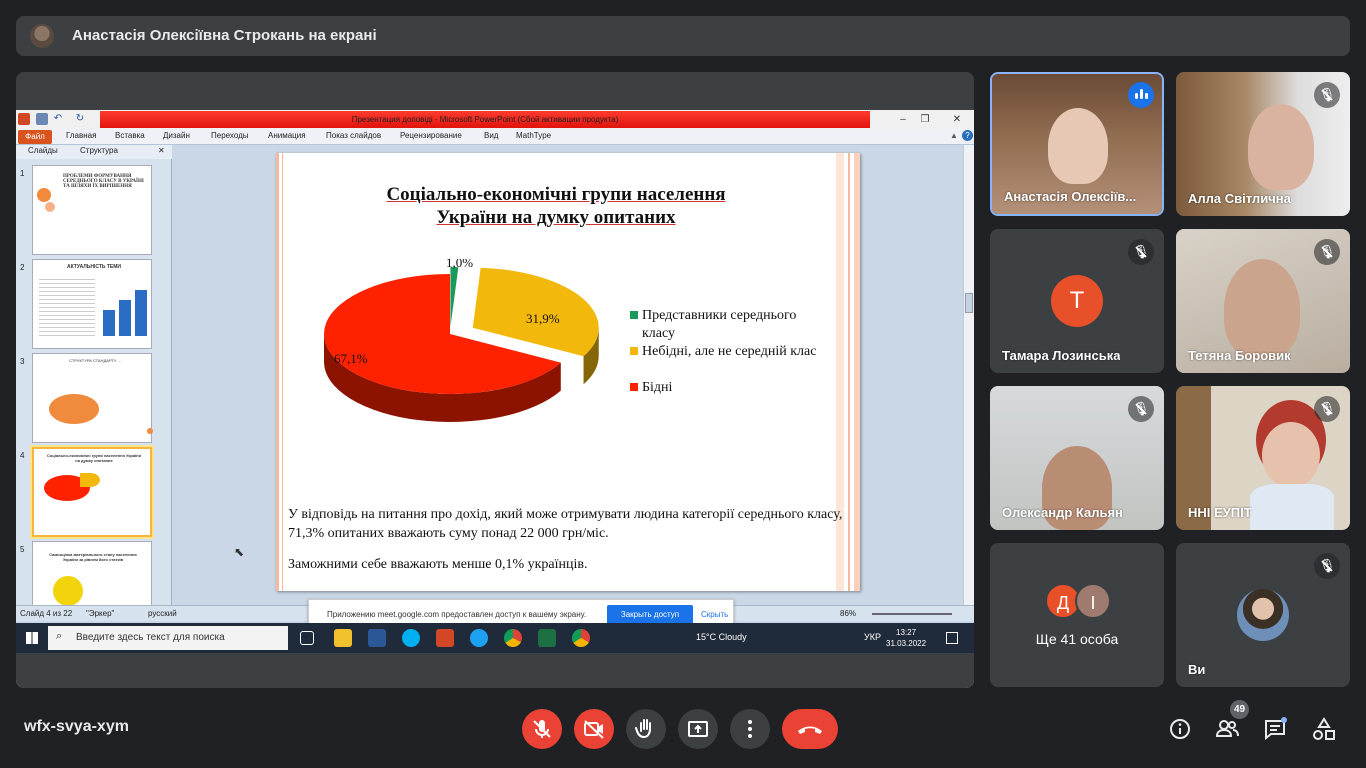  Describe the element at coordinates (307, 638) in the screenshot. I see `task-view-icon` at that location.